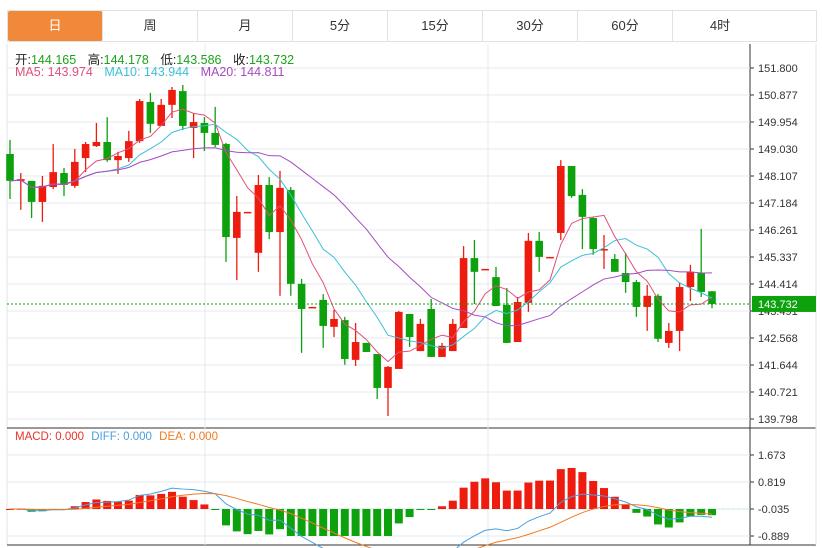 This screenshot has width=822, height=548. I want to click on ma-legend: MA5: 143.974 MA10: 143.944 MA20: 144.811, so click(153, 72).